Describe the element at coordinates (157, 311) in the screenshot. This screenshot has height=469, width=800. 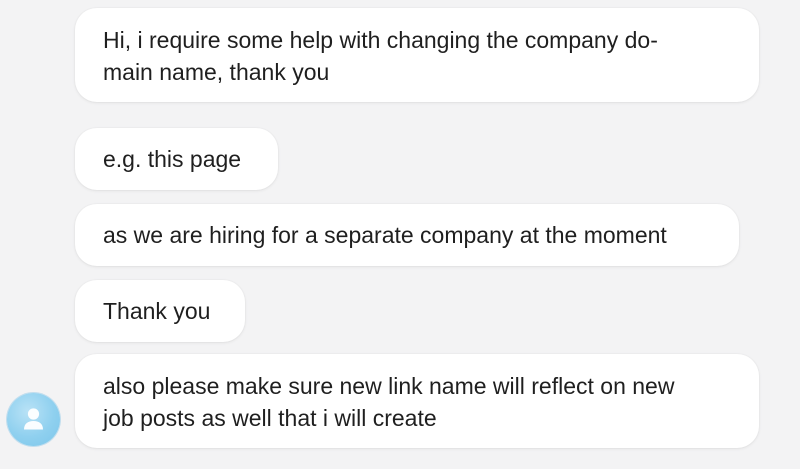
I see `message-text: Thank you` at that location.